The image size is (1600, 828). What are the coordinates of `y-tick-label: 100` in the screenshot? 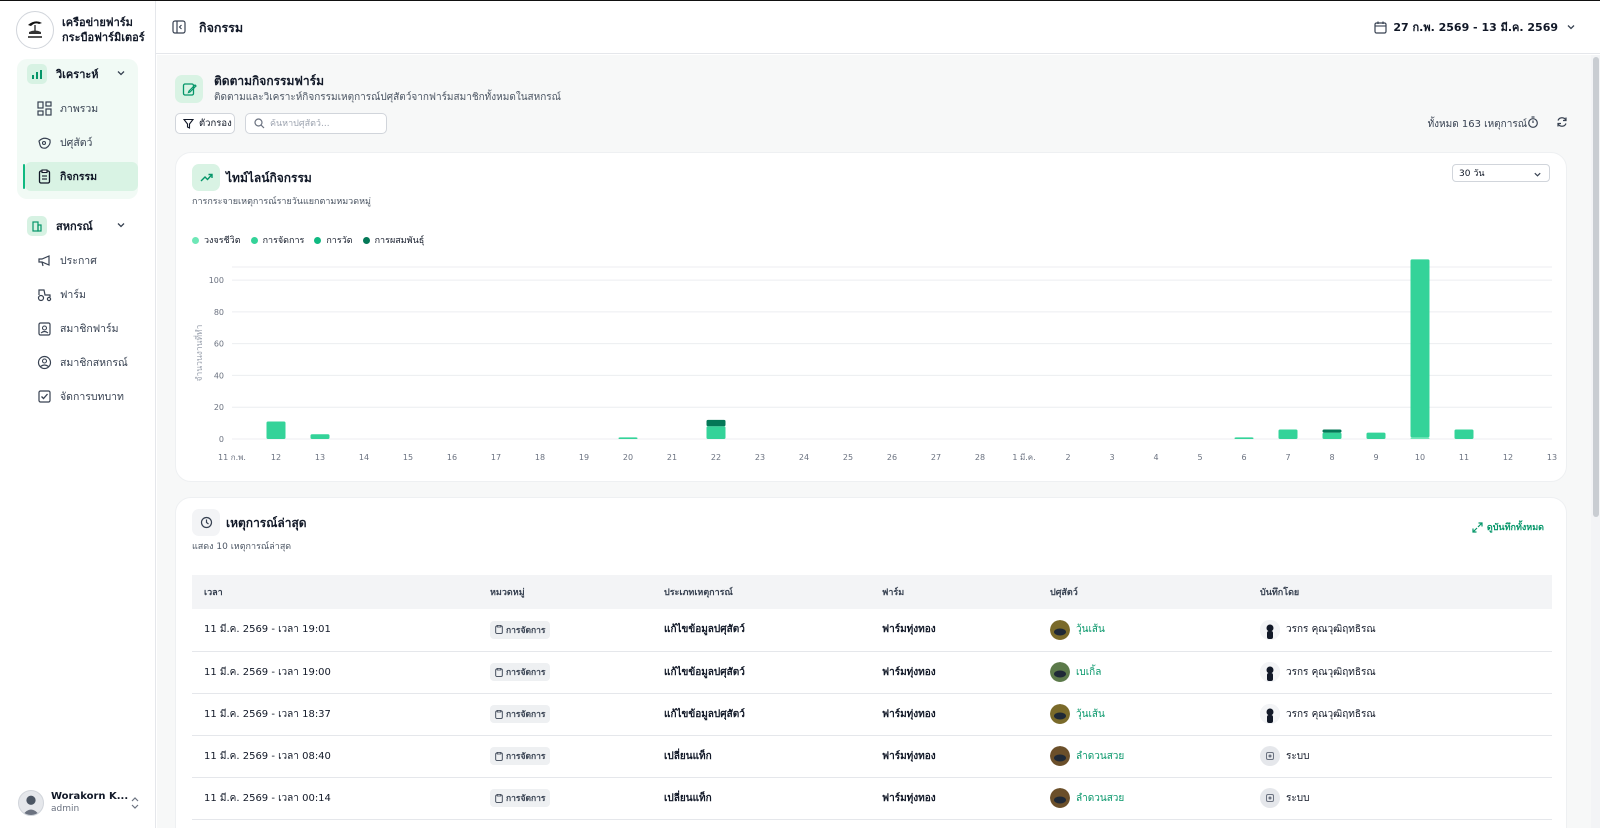 It's located at (216, 280).